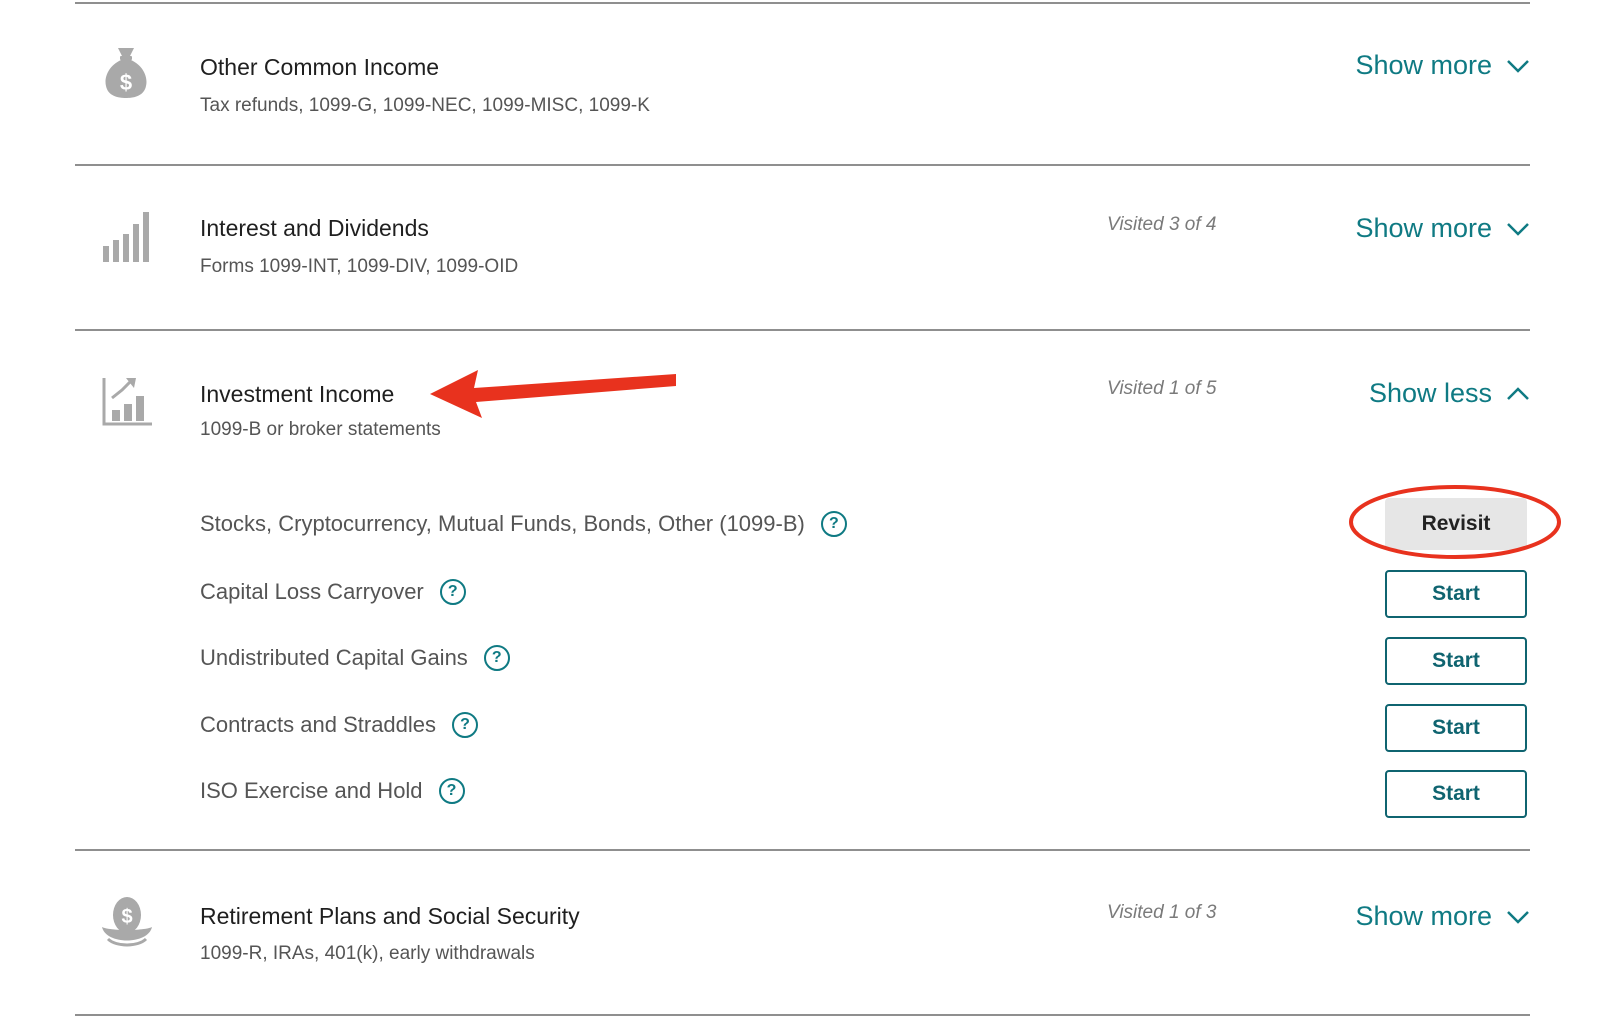  Describe the element at coordinates (311, 790) in the screenshot. I see `item-label: ISO Exercise and Hold` at that location.